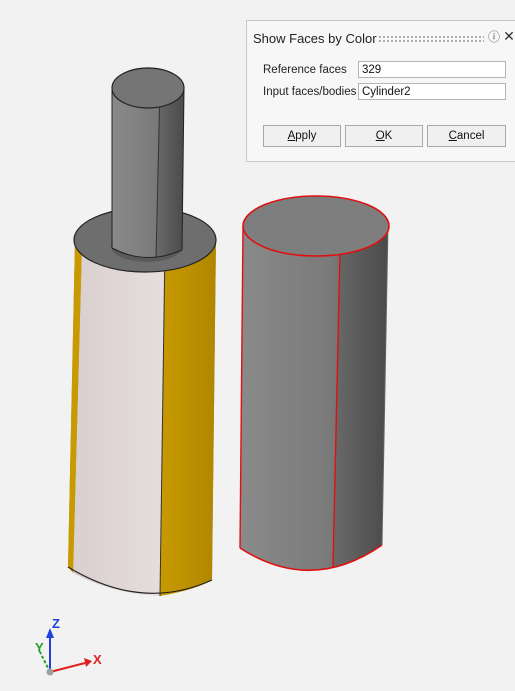  What do you see at coordinates (494, 37) in the screenshot?
I see `help-icon: ⓘ` at bounding box center [494, 37].